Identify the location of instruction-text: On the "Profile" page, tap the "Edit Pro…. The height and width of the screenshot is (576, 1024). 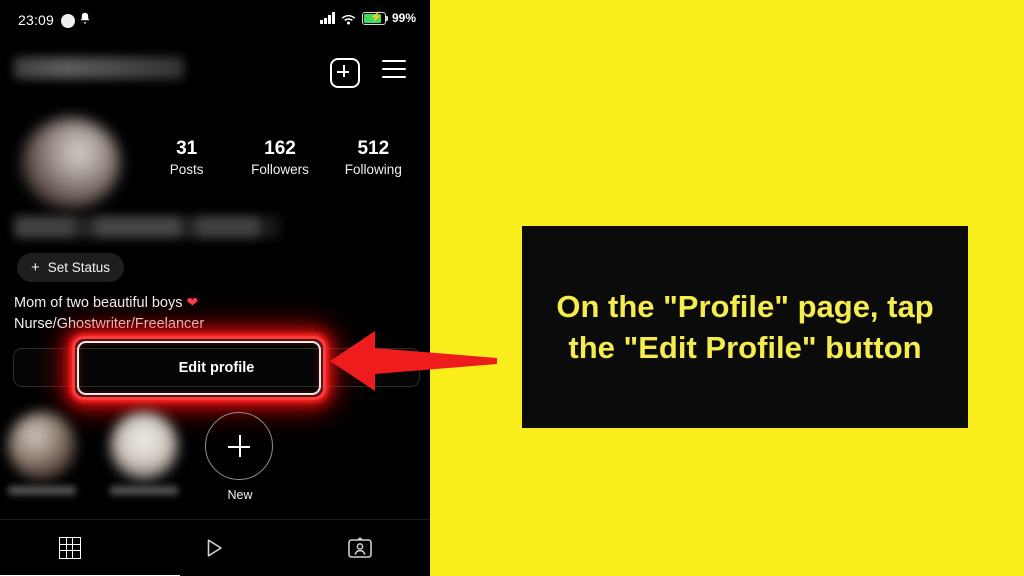
(745, 327).